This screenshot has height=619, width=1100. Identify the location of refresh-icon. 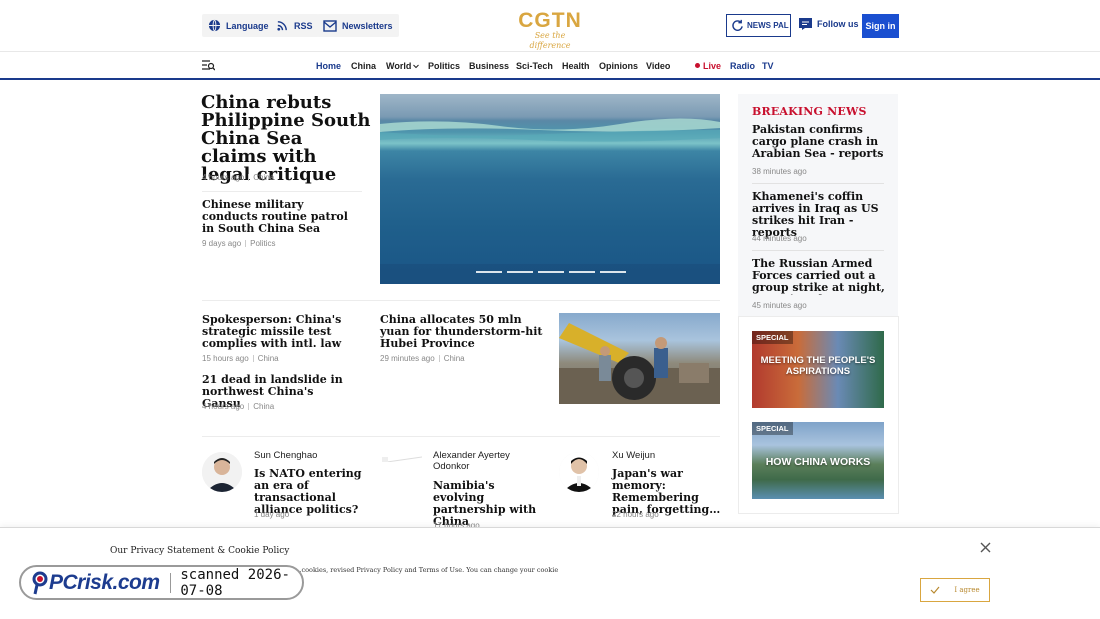
(737, 25).